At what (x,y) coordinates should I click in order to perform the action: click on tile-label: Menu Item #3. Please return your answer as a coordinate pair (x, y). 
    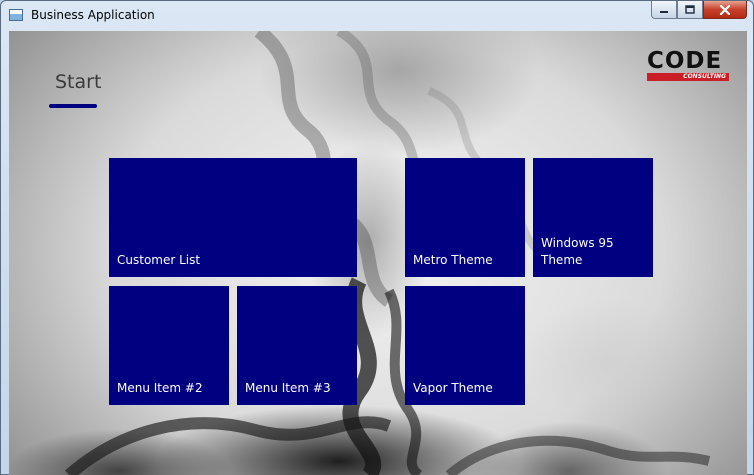
    Looking at the image, I should click on (288, 388).